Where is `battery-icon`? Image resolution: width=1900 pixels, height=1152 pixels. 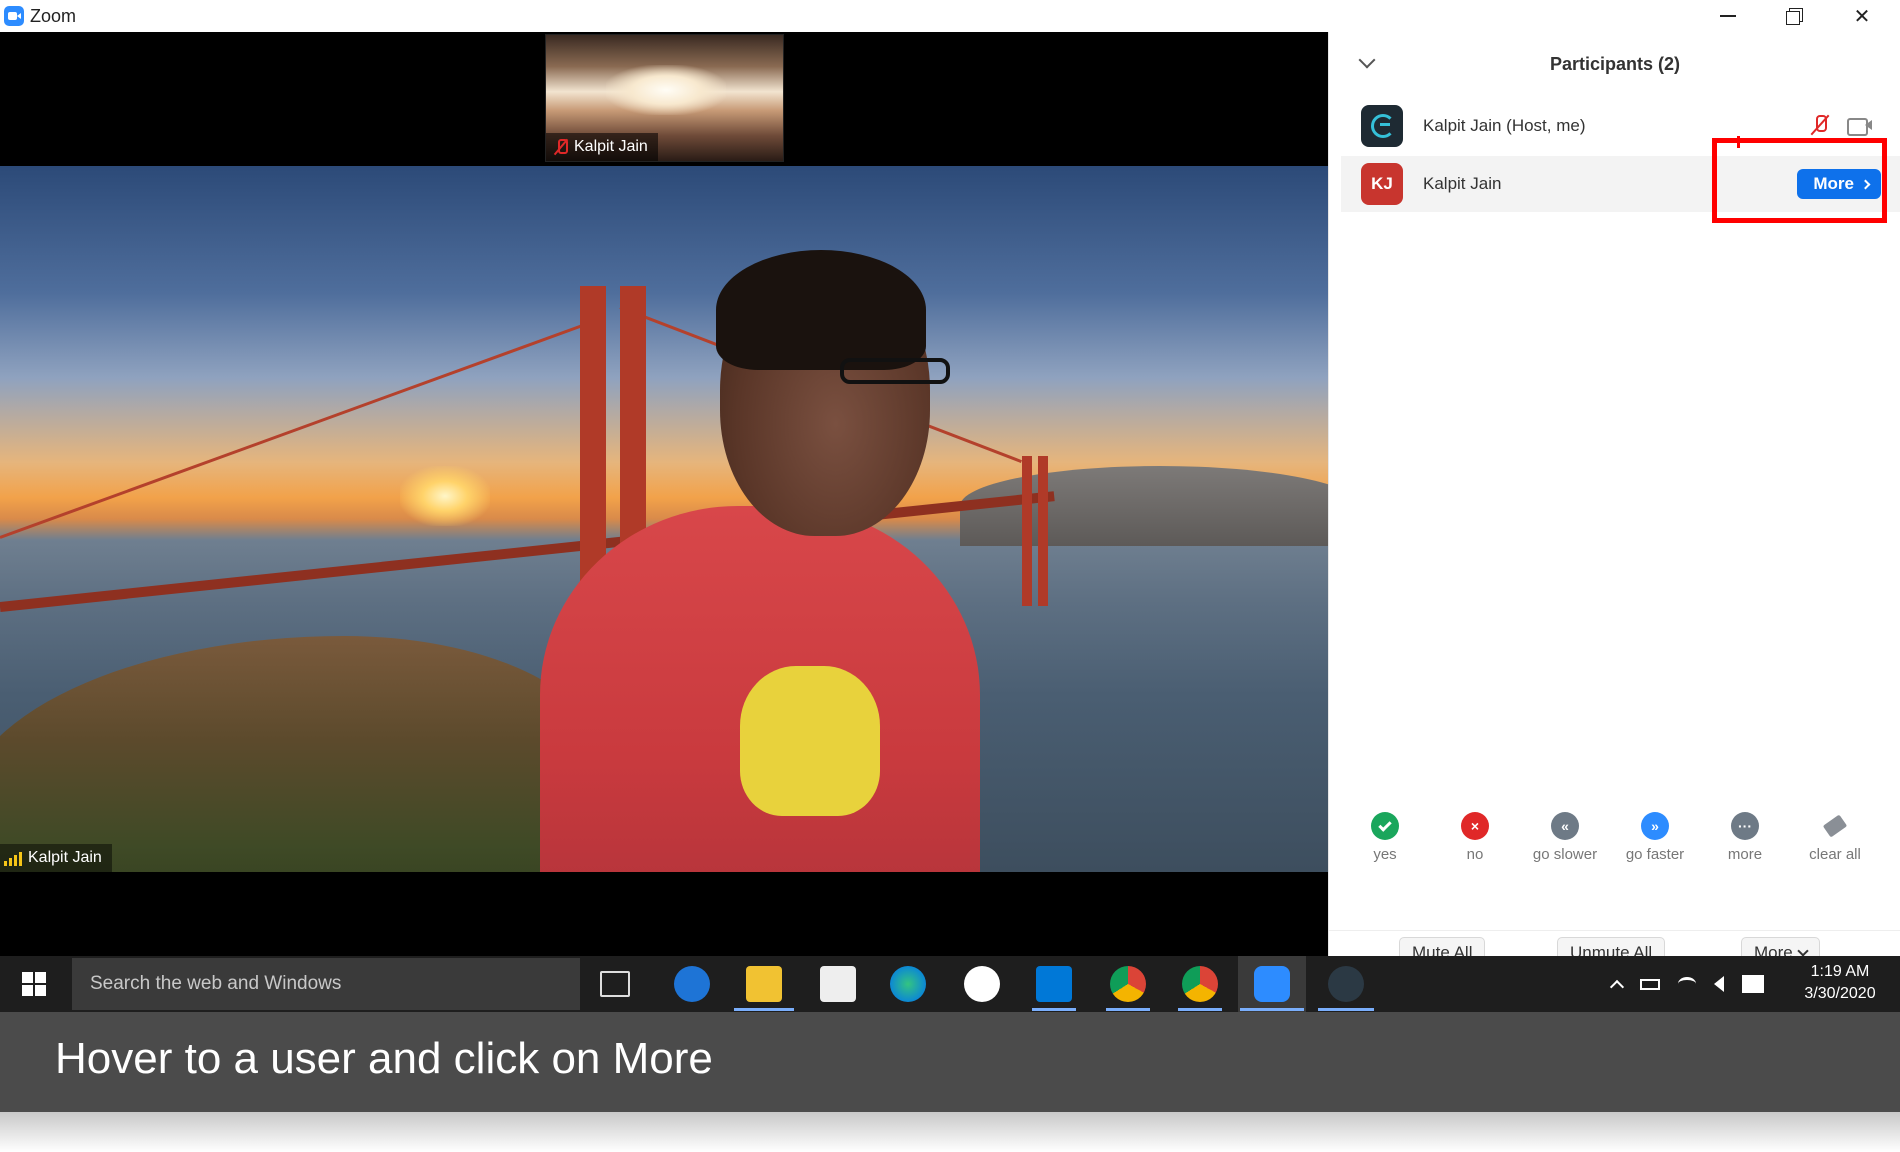 battery-icon is located at coordinates (1650, 984).